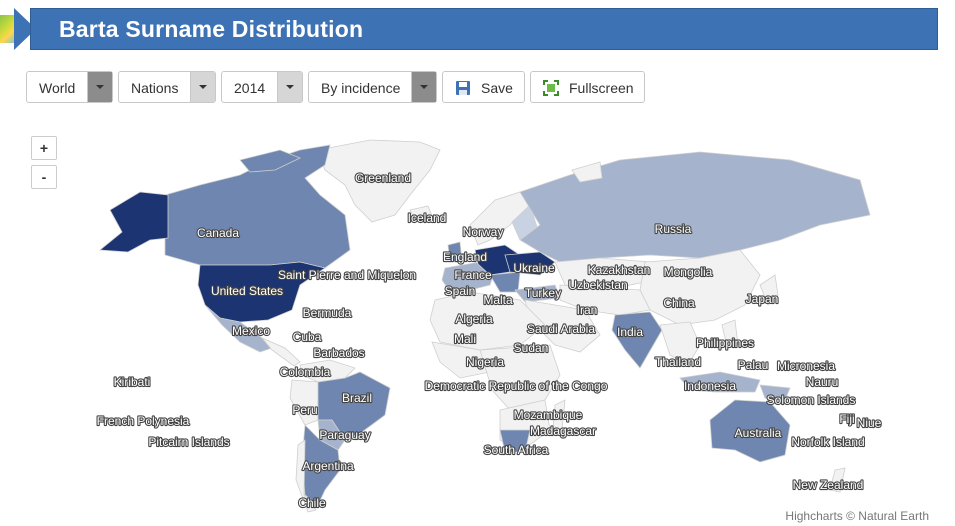 The height and width of the screenshot is (526, 955). Describe the element at coordinates (188, 442) in the screenshot. I see `label-pitcairn-islands: Pitcairn Islands` at that location.